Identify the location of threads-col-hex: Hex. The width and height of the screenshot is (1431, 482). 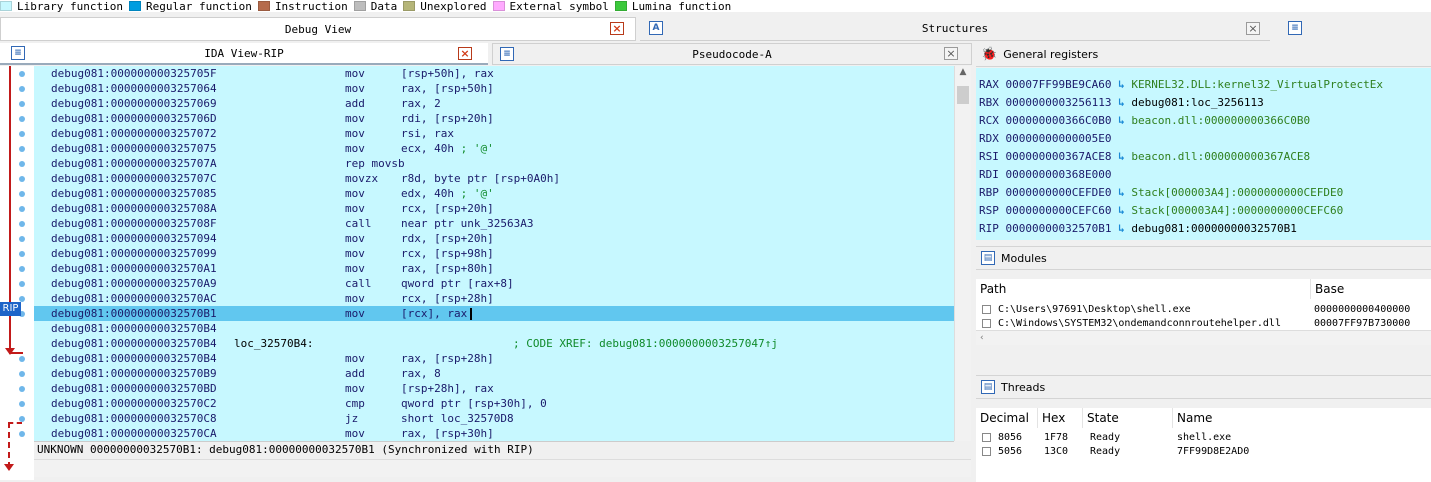
(1060, 418).